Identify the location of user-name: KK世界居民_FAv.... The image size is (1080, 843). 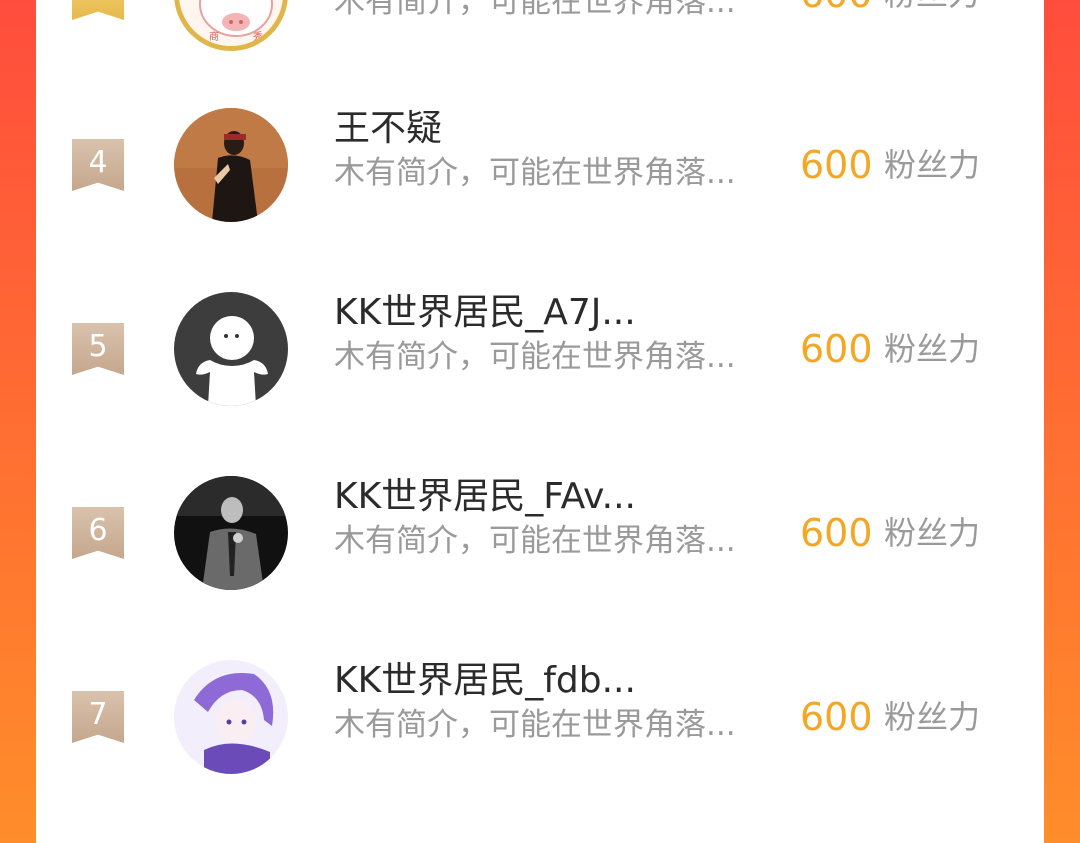
(554, 493).